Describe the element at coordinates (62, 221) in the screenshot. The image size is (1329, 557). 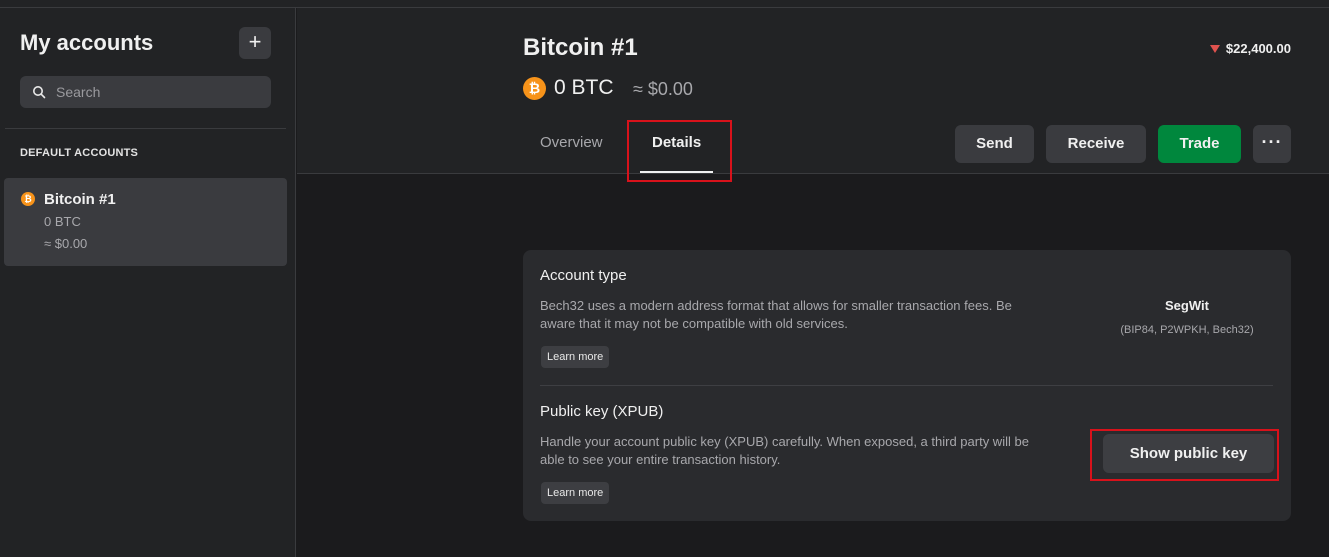
I see `account-balance: 0 BTC` at that location.